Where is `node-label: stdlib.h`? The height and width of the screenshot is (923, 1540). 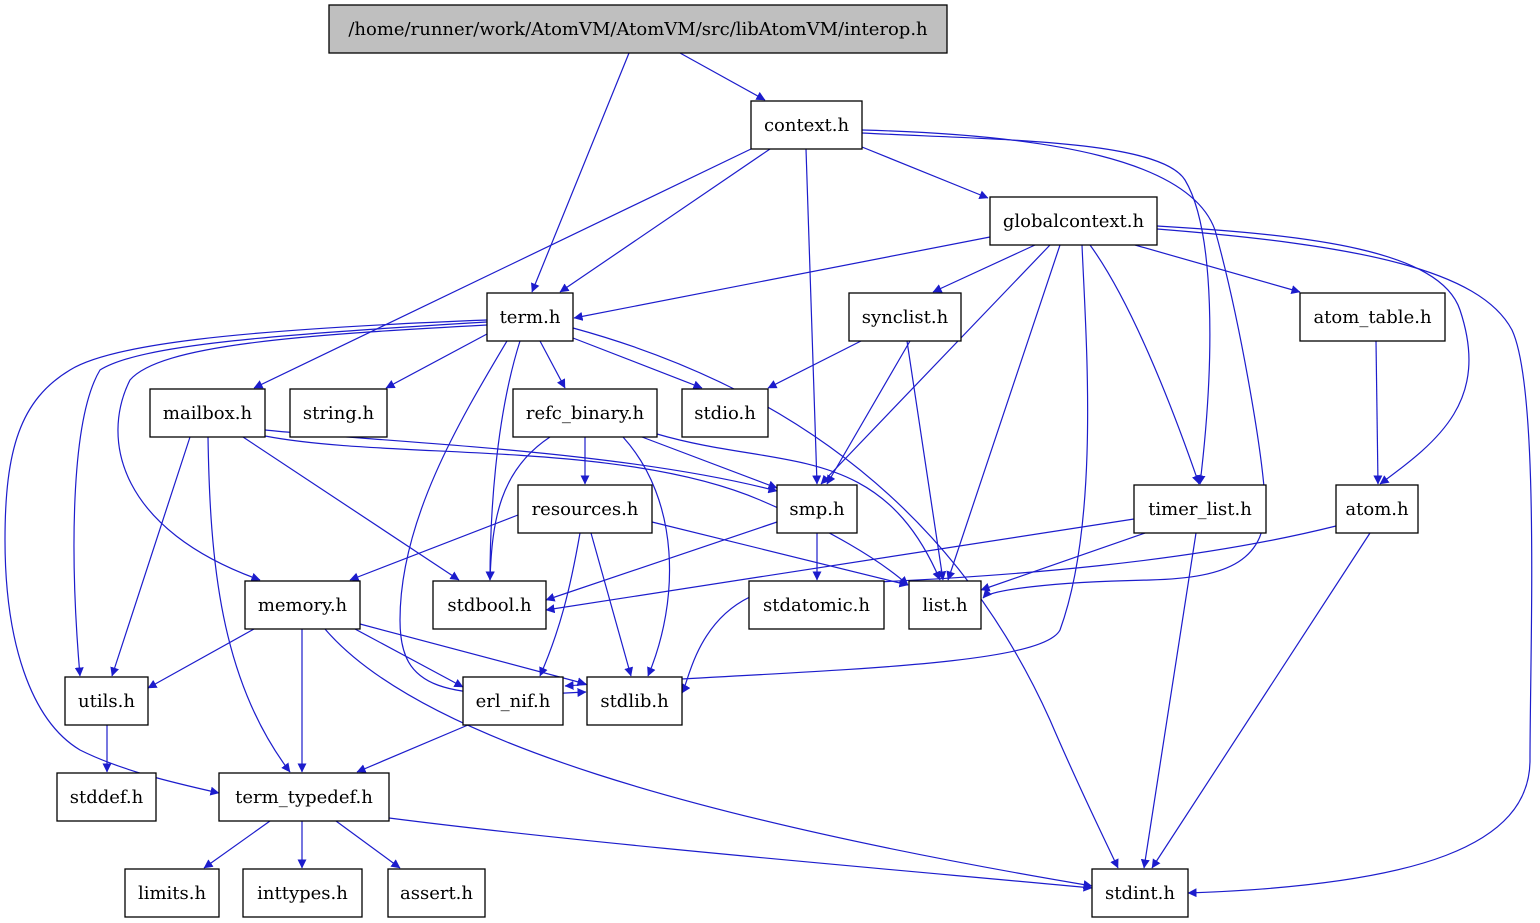
node-label: stdlib.h is located at coordinates (634, 701).